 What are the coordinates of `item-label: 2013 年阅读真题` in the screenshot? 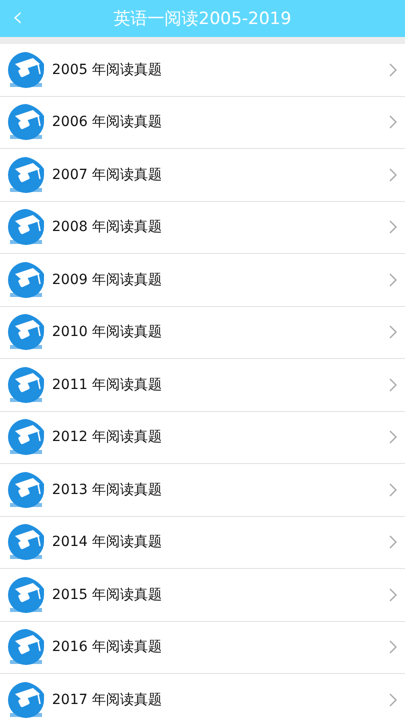 It's located at (108, 489).